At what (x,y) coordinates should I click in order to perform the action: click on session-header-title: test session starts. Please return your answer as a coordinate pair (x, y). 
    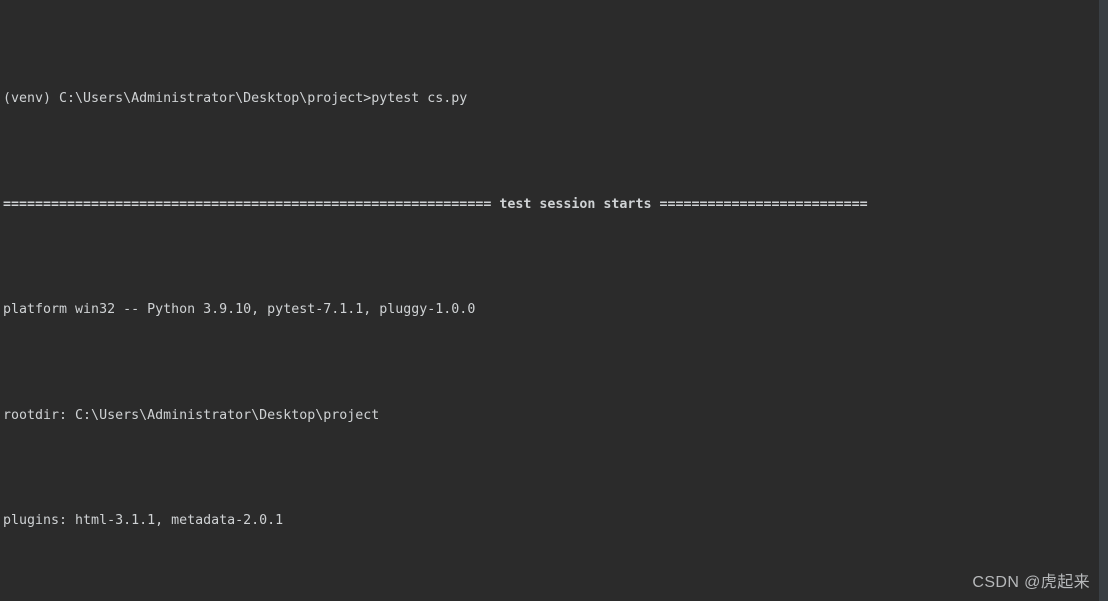
    Looking at the image, I should click on (575, 204).